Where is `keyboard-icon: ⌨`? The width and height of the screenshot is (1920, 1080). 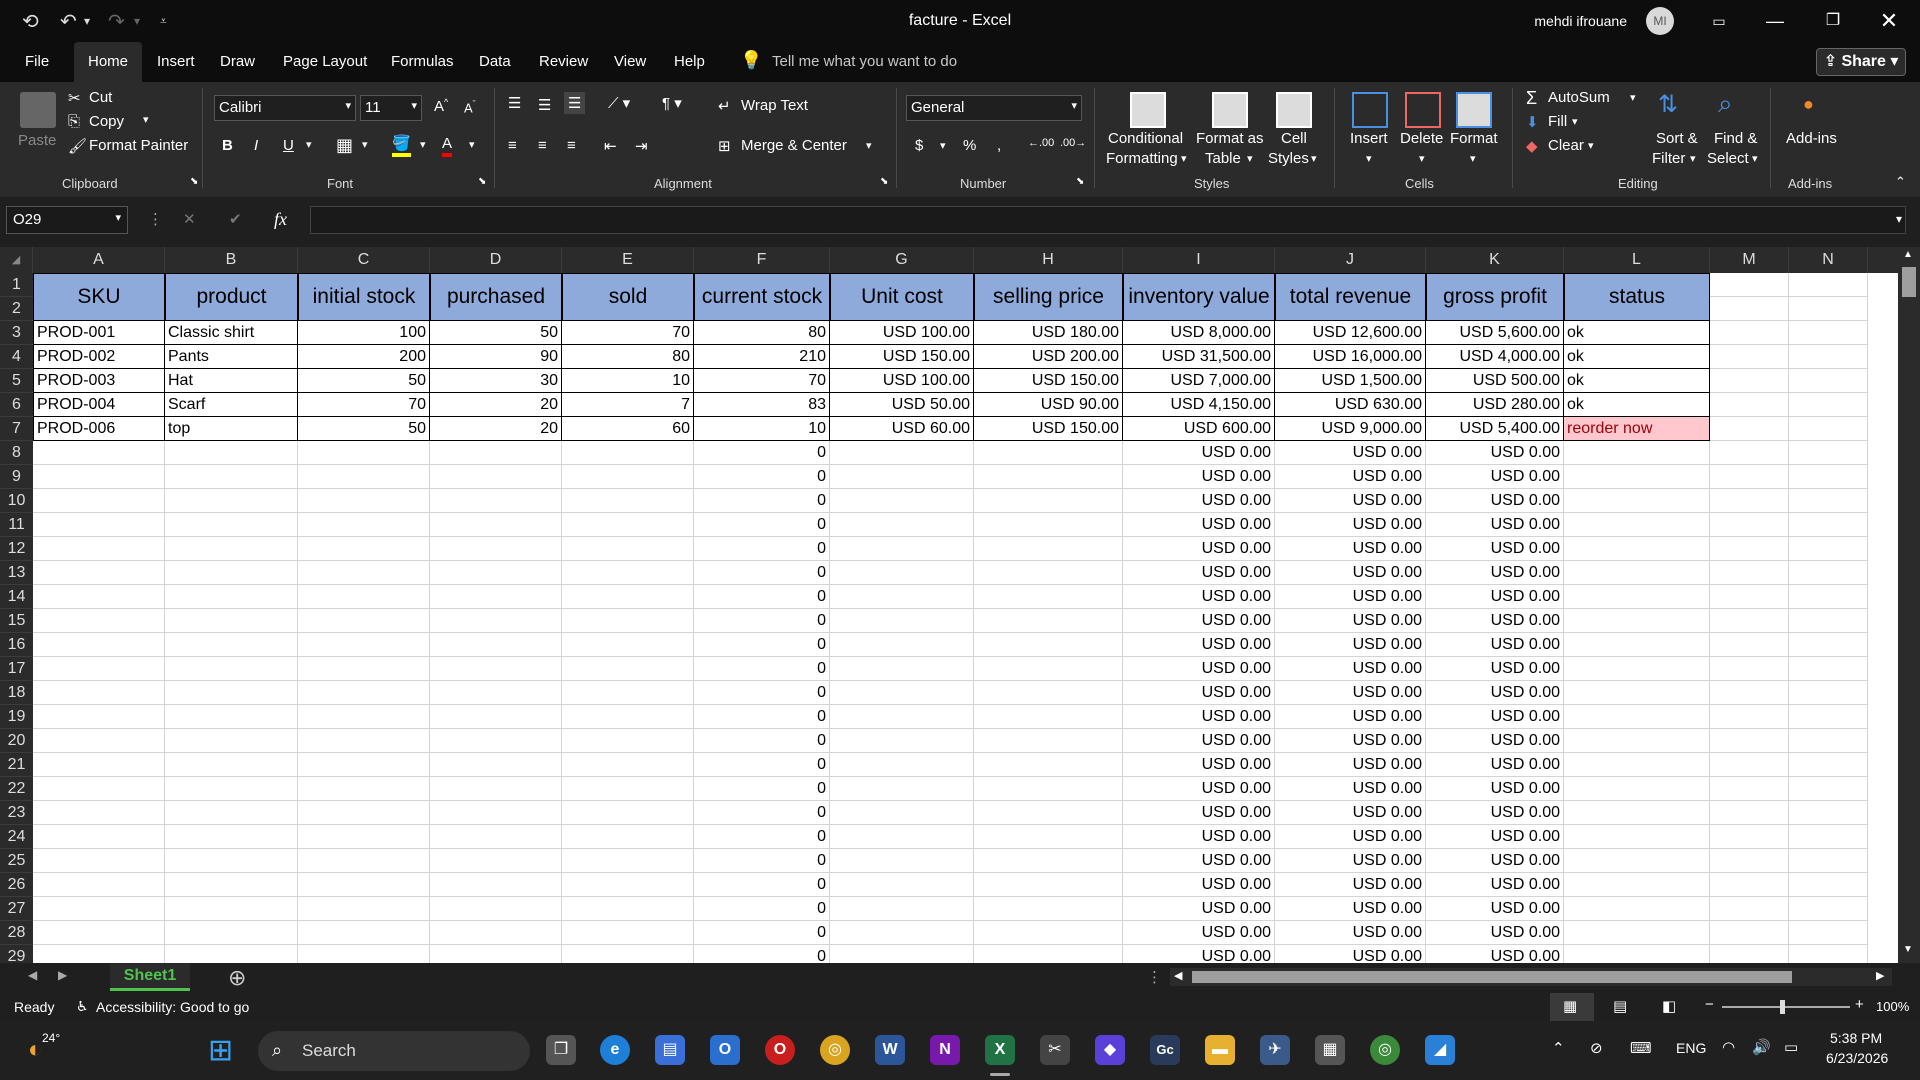
keyboard-icon: ⌨ is located at coordinates (1641, 1048).